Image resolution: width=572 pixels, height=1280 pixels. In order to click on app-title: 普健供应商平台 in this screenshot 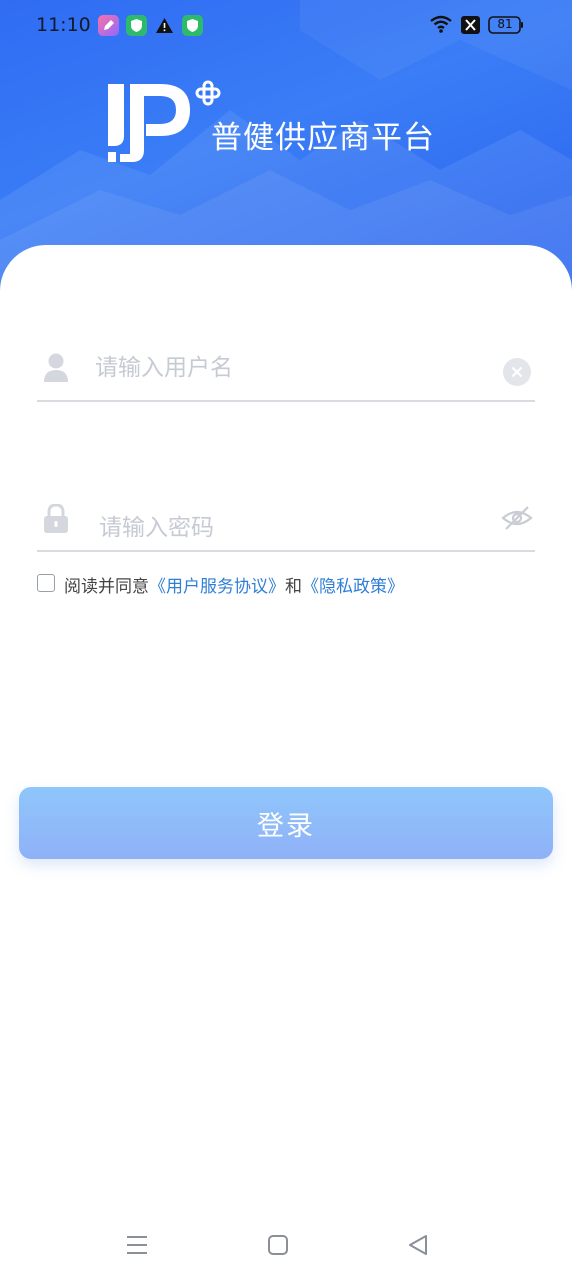, I will do `click(323, 138)`.